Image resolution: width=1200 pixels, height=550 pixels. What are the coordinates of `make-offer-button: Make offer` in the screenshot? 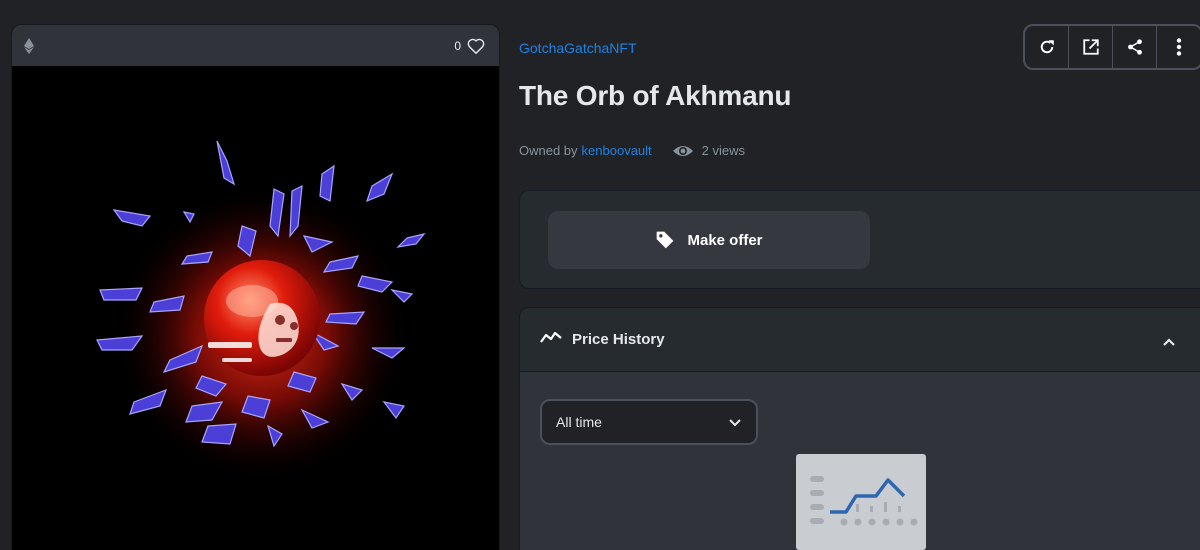 It's located at (709, 240).